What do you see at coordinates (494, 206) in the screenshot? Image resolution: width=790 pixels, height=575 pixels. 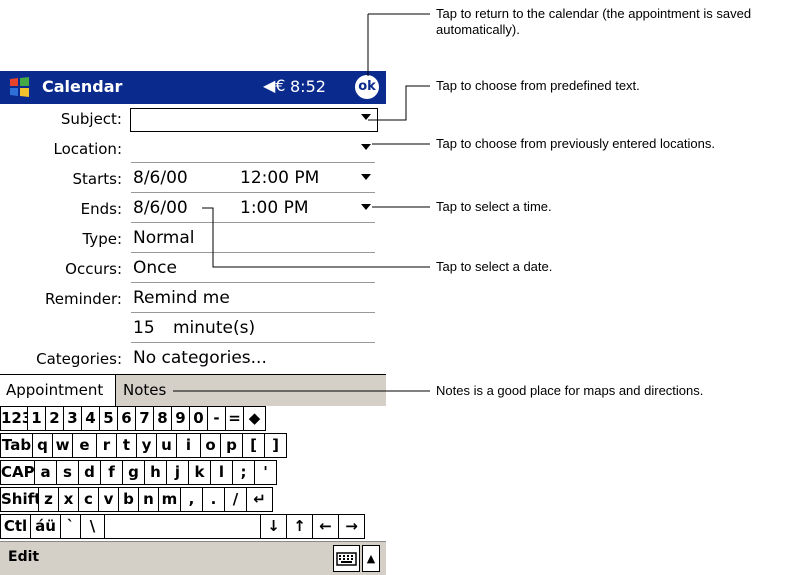 I see `callout-time: Tap to select a time.` at bounding box center [494, 206].